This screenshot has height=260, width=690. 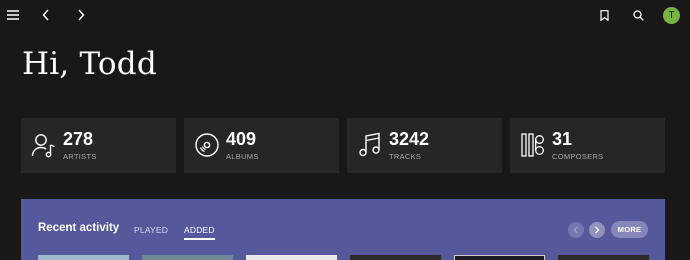 I want to click on avatar: T, so click(x=671, y=15).